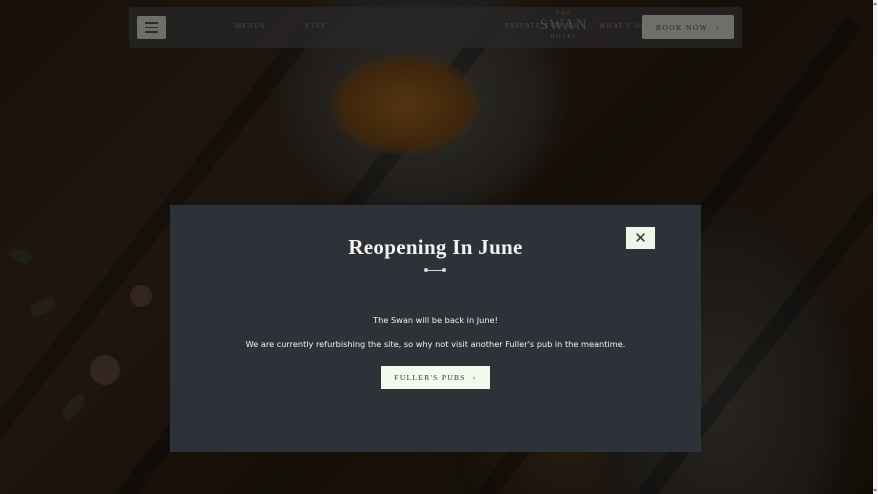 This screenshot has width=878, height=494. I want to click on fullers-pubs-button: FULLER'S PUBS ›, so click(435, 377).